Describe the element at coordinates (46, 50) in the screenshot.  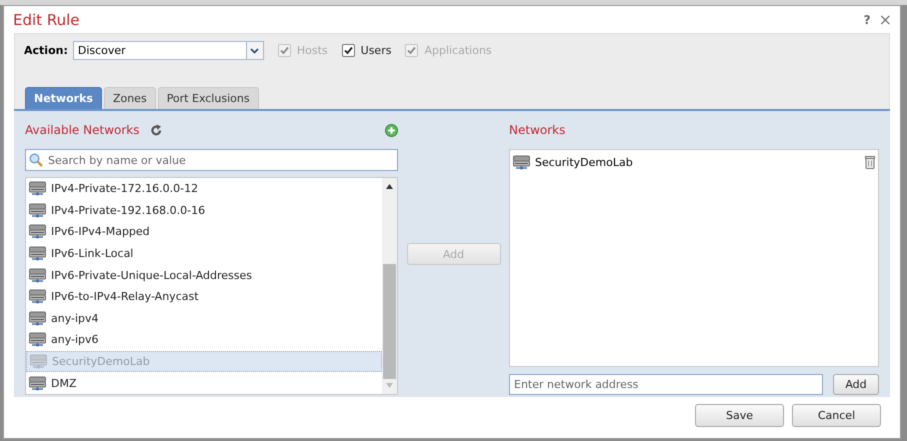
I see `action-label: Action:` at that location.